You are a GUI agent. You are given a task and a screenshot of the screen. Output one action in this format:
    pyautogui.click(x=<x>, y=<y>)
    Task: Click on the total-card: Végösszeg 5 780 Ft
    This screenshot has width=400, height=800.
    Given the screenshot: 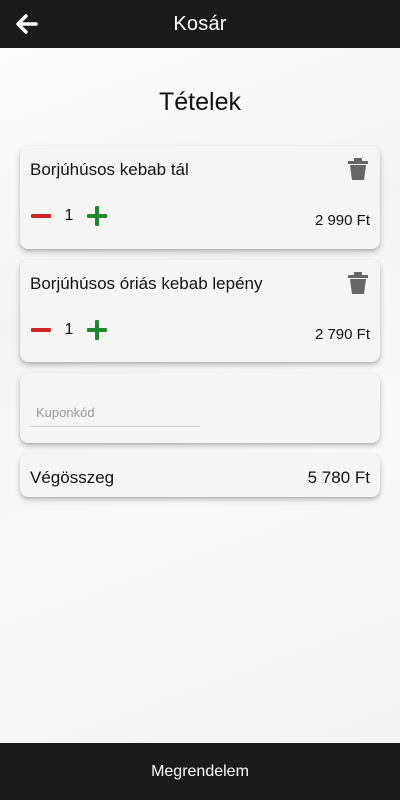 What is the action you would take?
    pyautogui.click(x=200, y=475)
    